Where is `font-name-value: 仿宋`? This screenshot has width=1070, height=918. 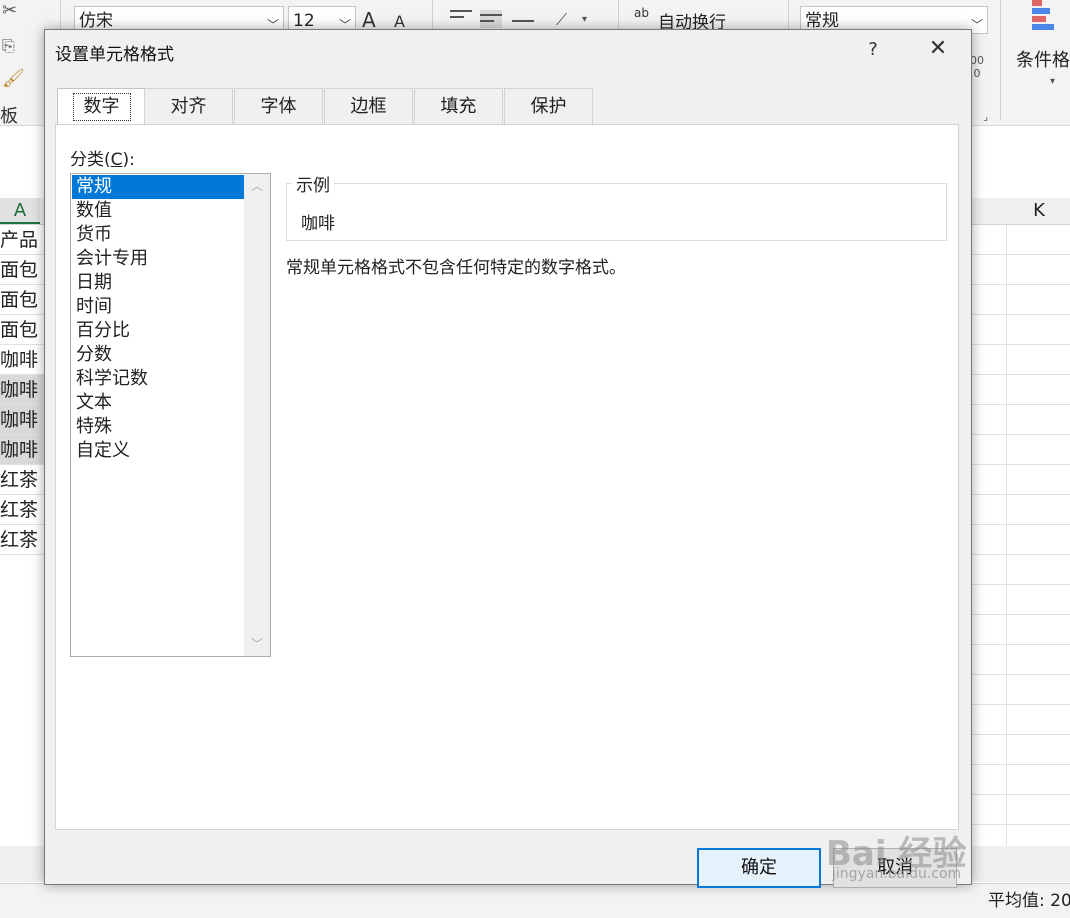 font-name-value: 仿宋 is located at coordinates (96, 21).